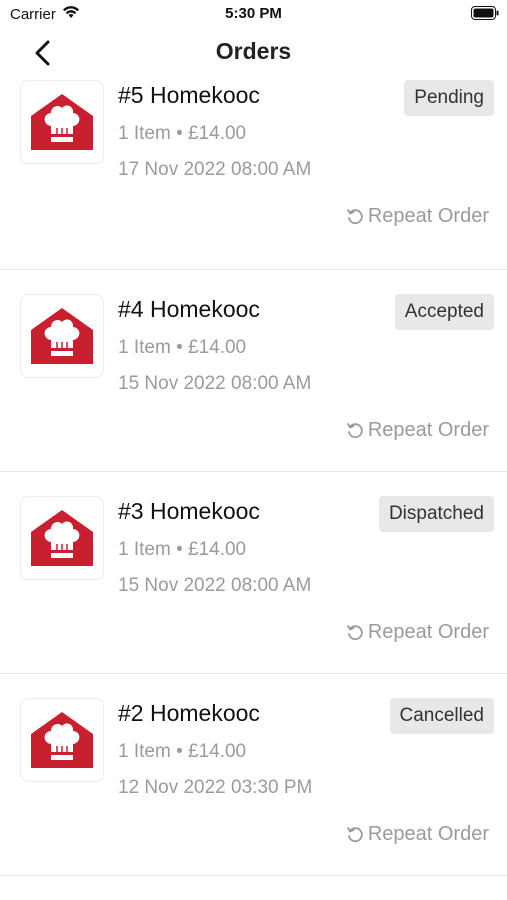 The image size is (507, 900). I want to click on status-badge: Accepted, so click(444, 312).